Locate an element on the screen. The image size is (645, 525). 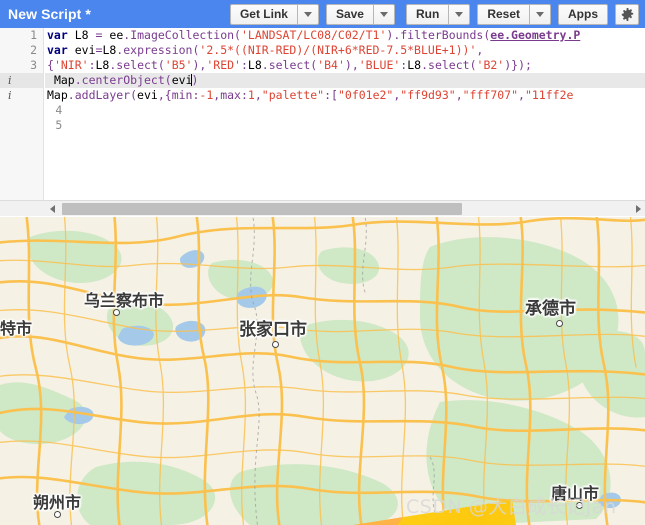
gutter-line-3: 3 is located at coordinates (33, 65).